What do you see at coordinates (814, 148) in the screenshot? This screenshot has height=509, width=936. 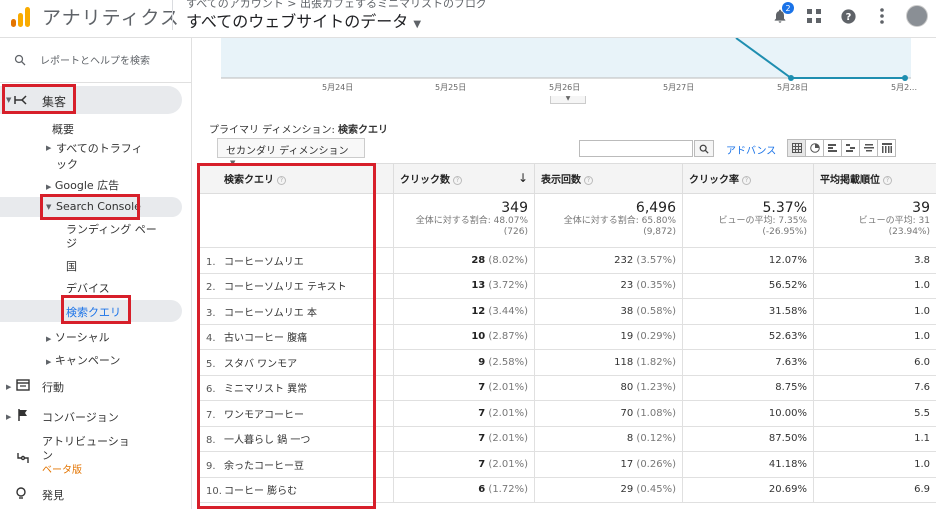 I see `pie-view-button` at bounding box center [814, 148].